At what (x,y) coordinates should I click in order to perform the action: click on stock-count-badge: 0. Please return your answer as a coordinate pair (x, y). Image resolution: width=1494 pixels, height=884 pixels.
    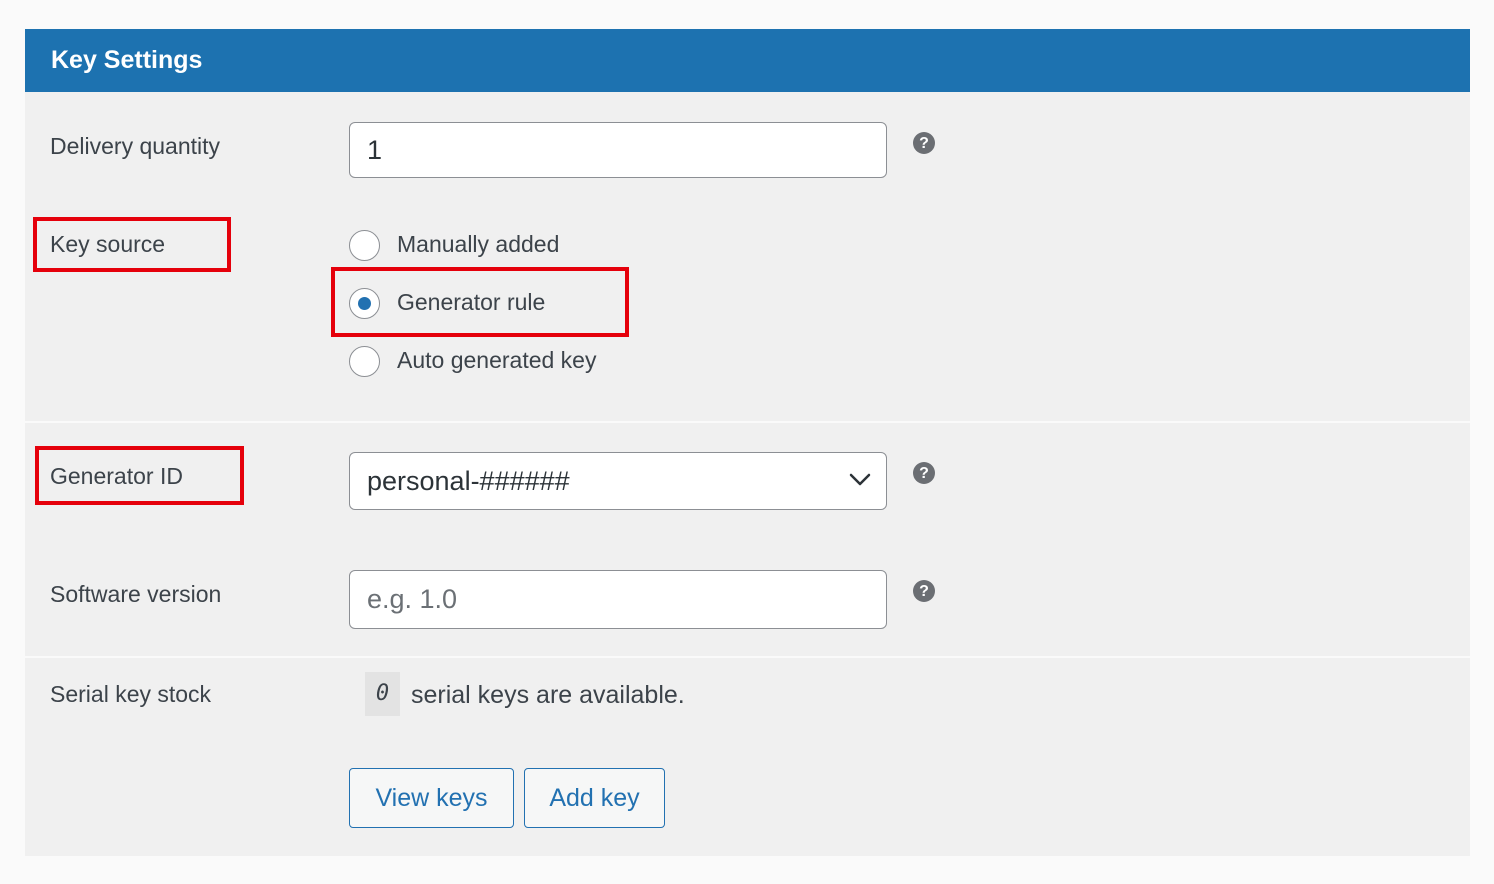
    Looking at the image, I should click on (382, 694).